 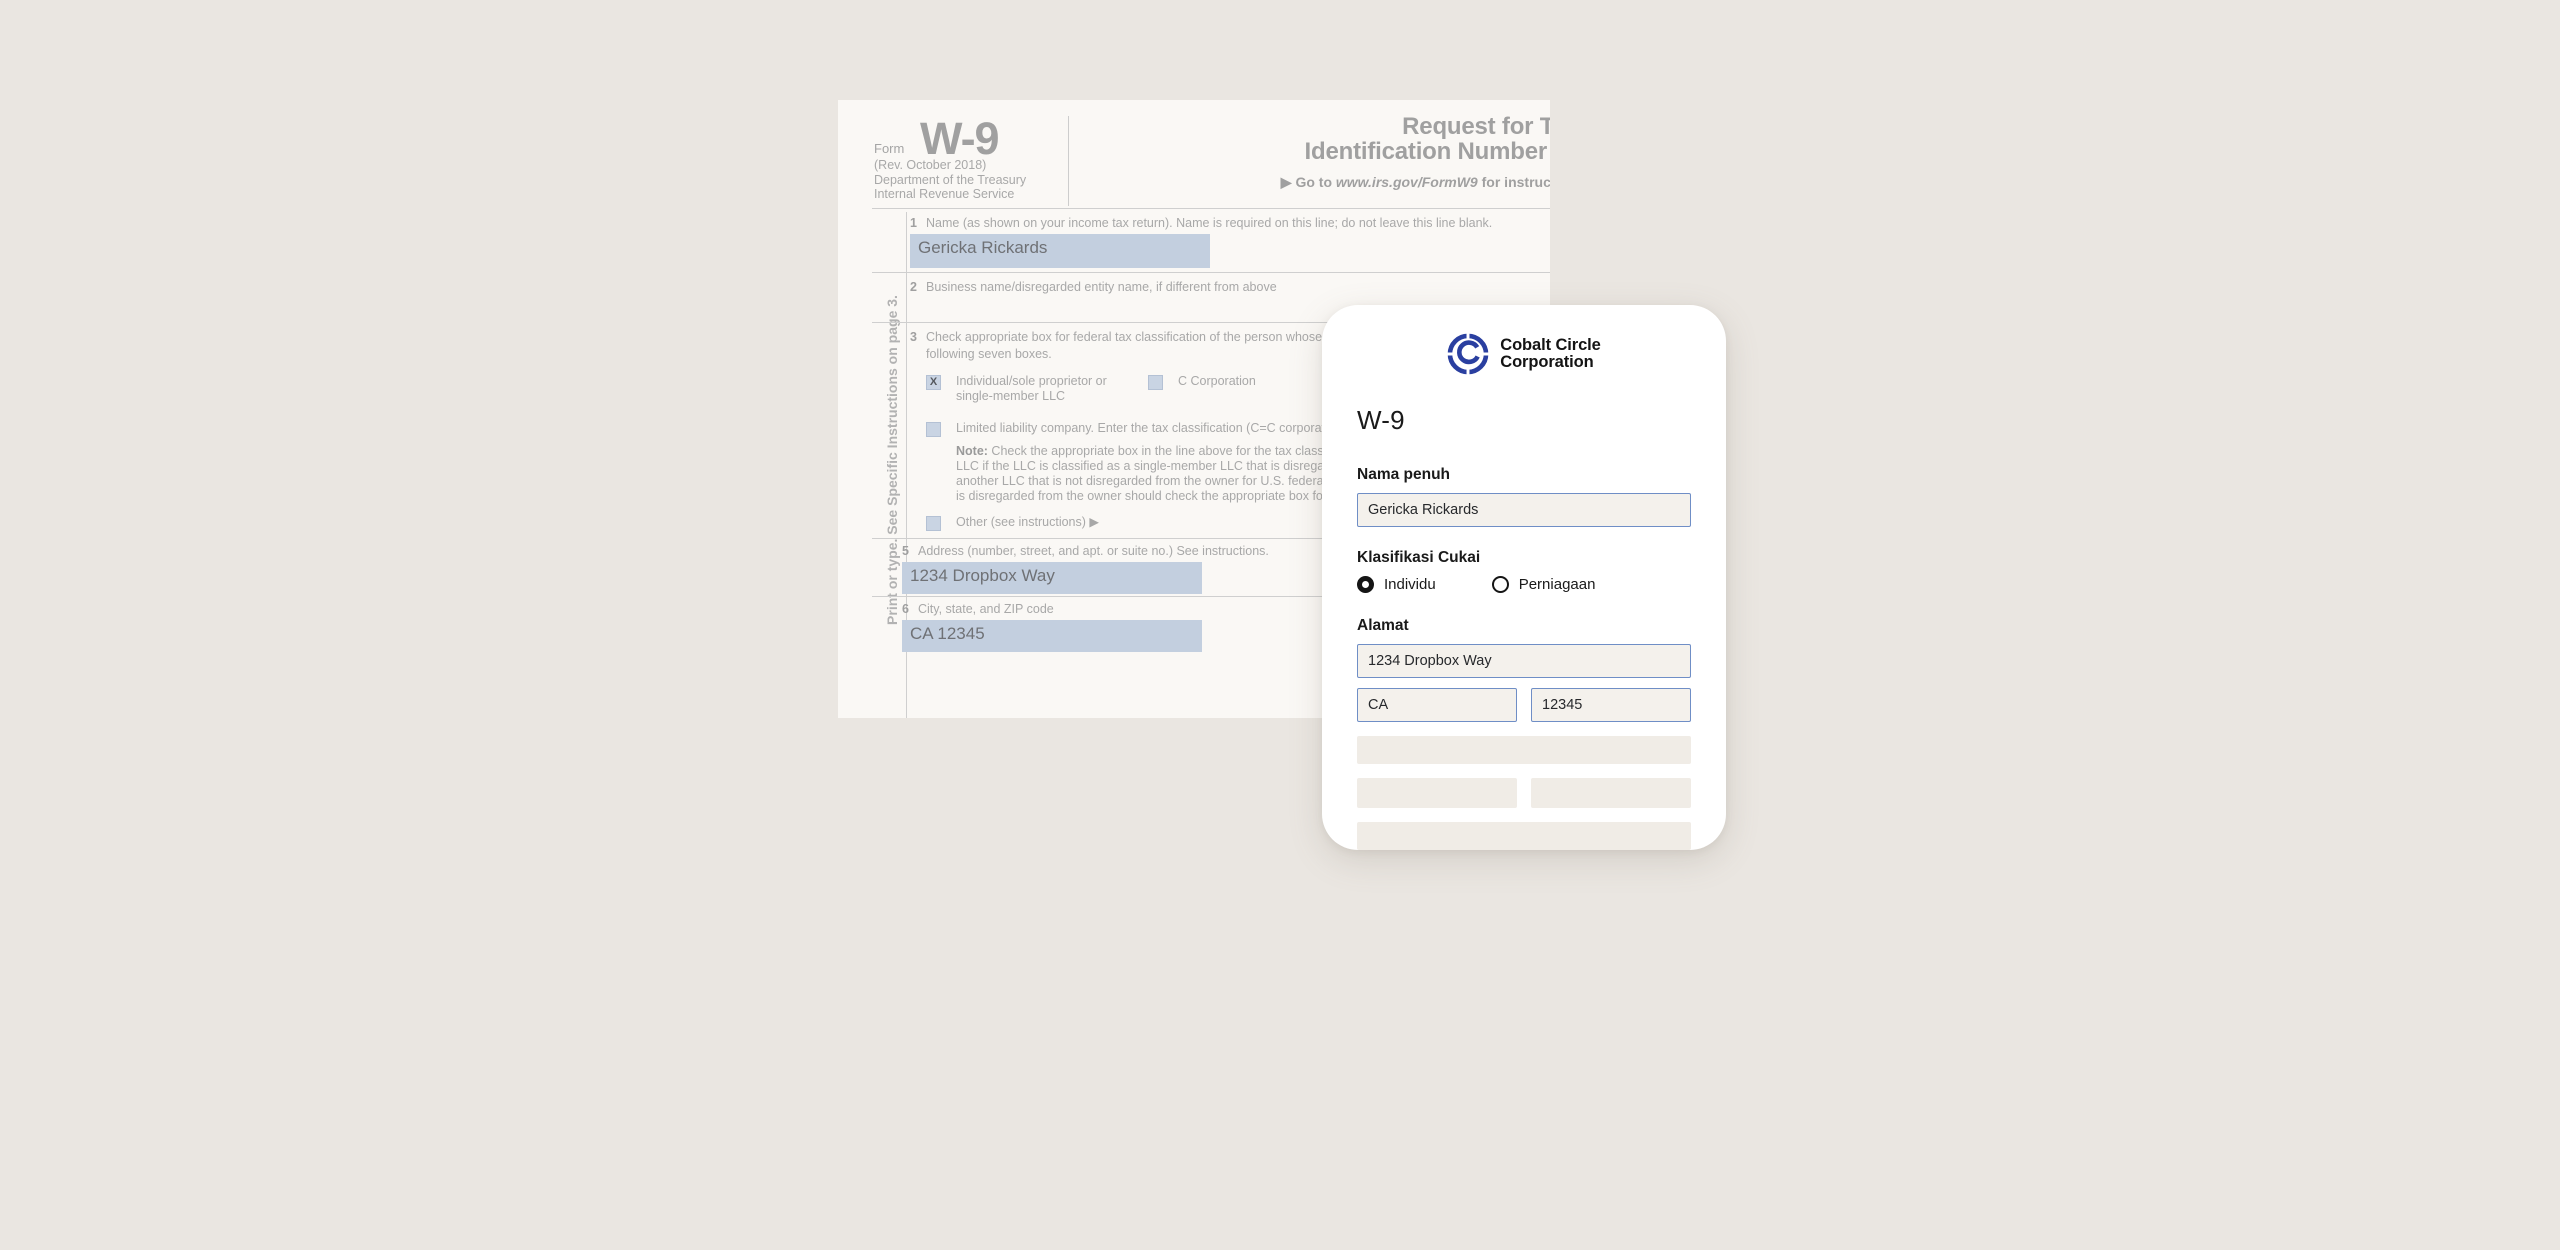 I want to click on w9-checkbox-individual-label-b: single-member LLC, so click(x=1011, y=396).